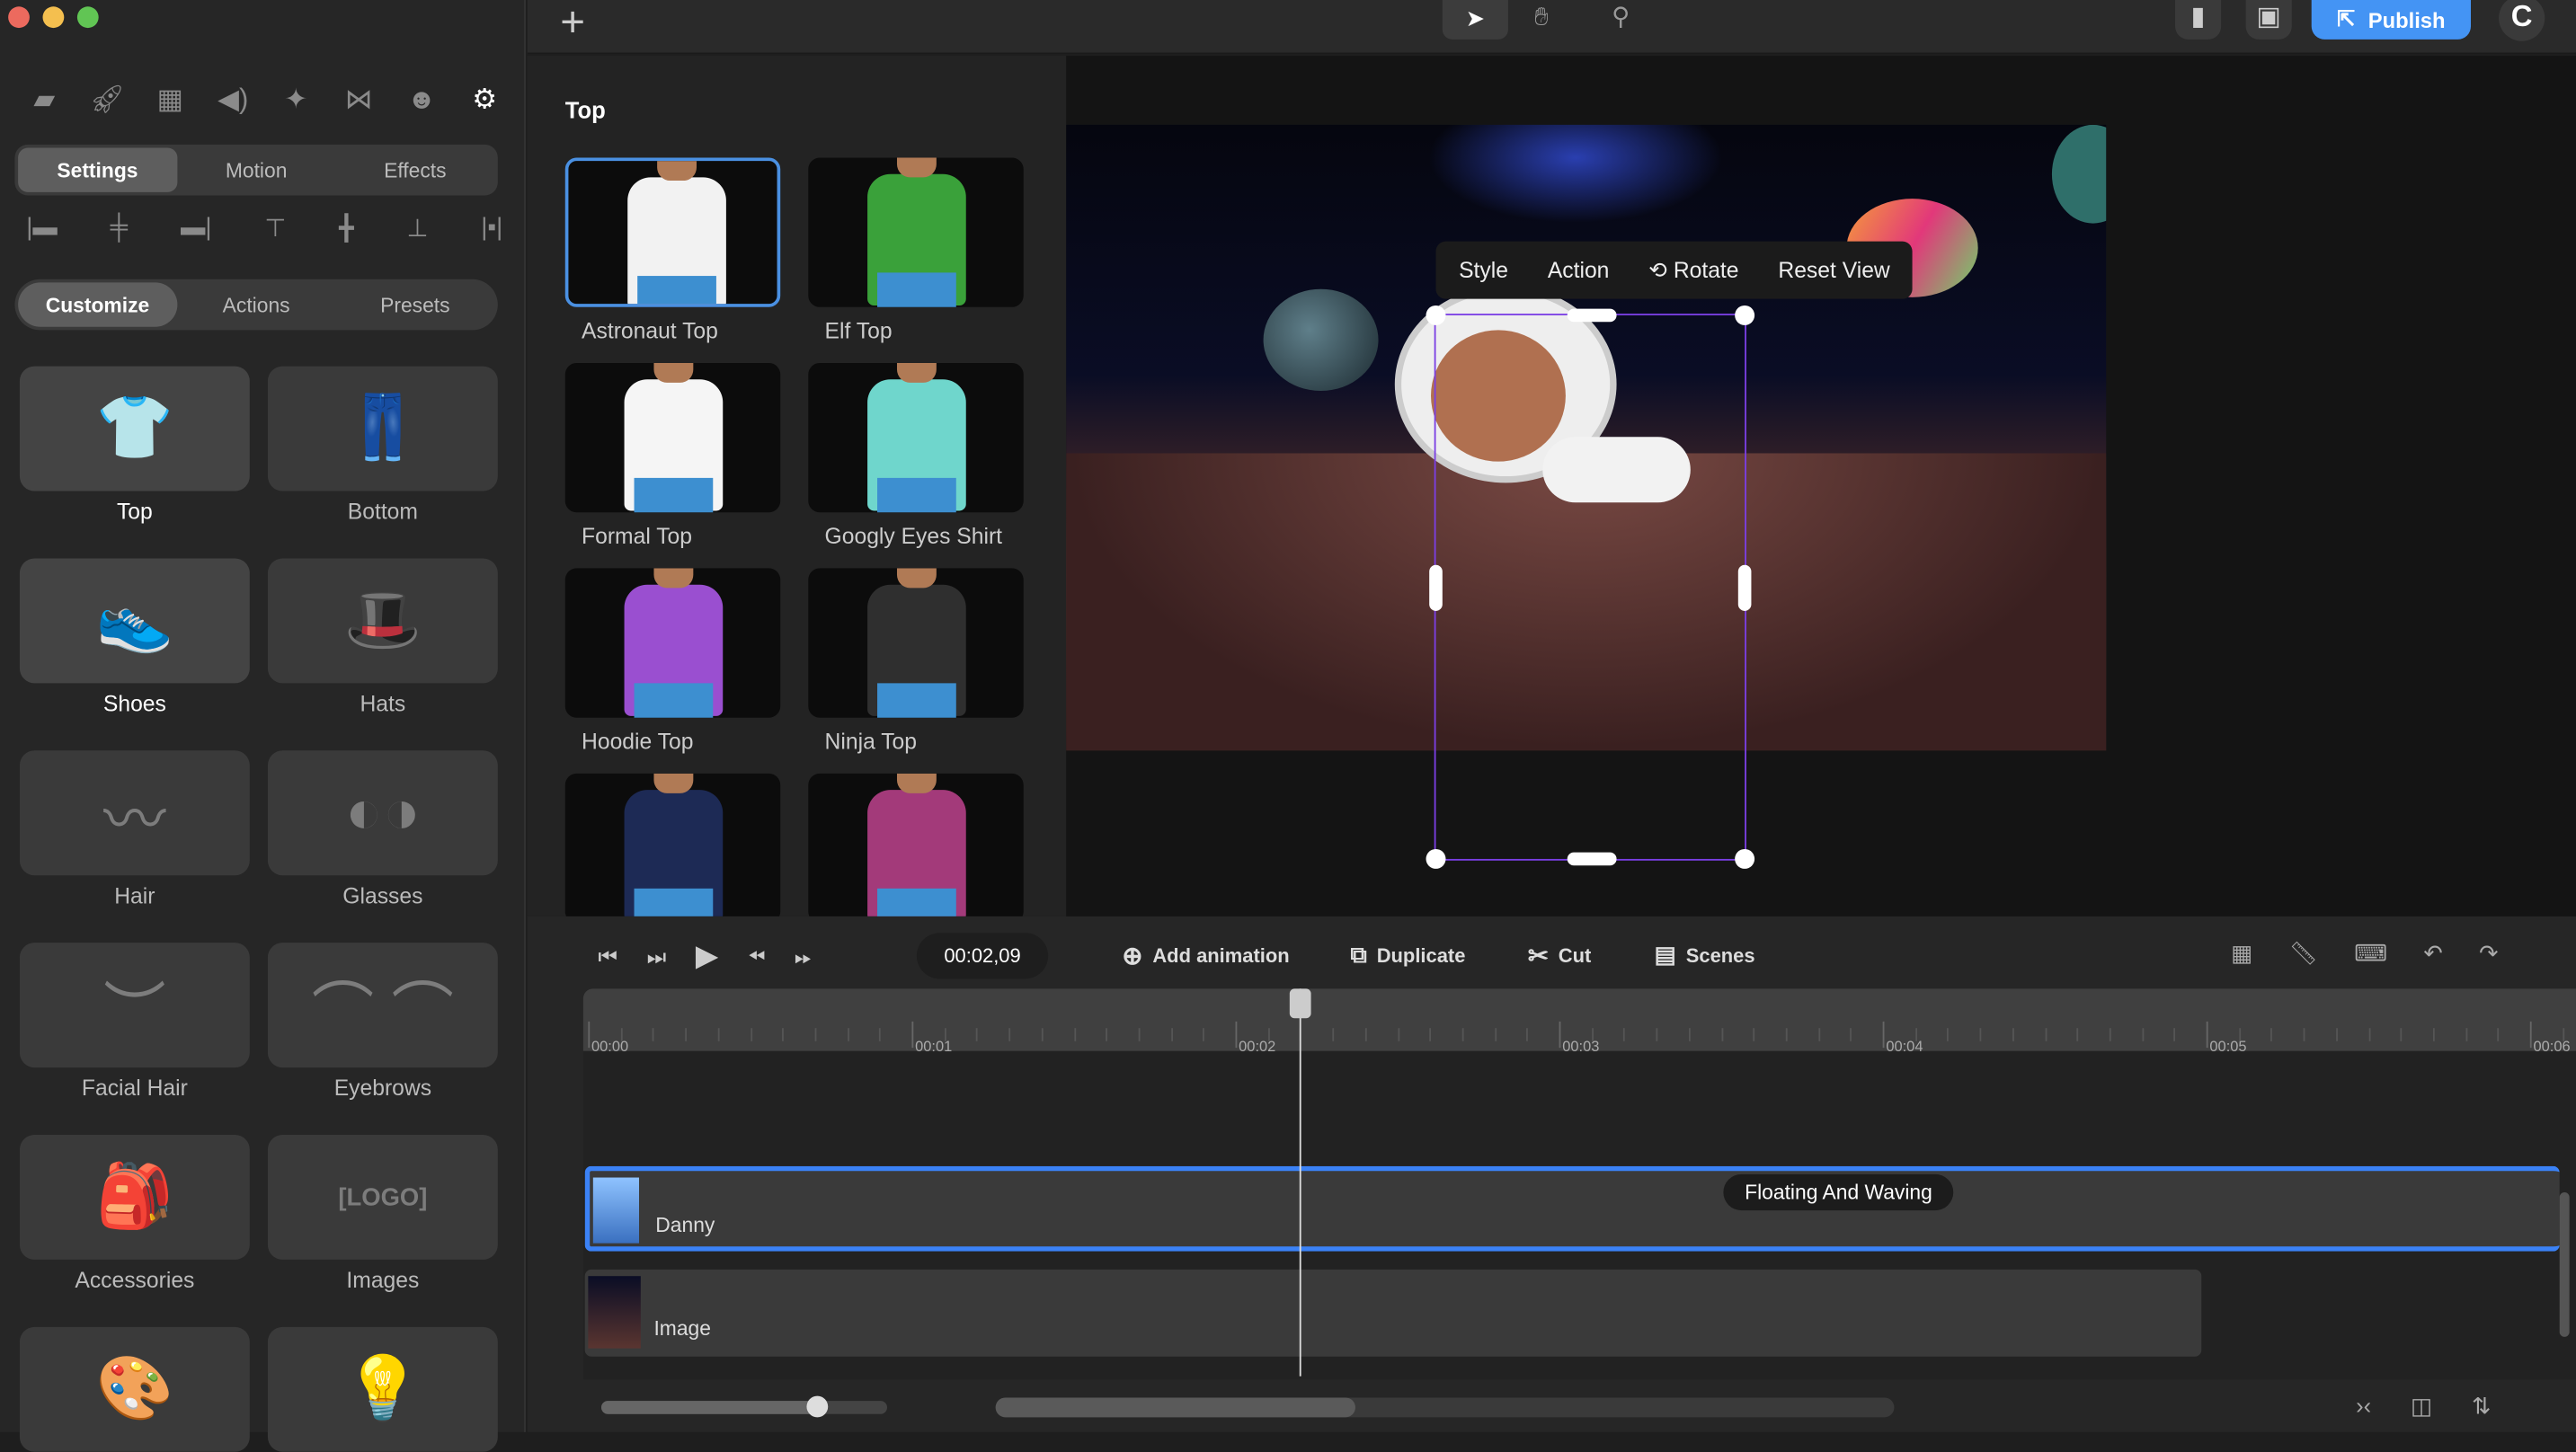  I want to click on sort-icon: ⇅, so click(2481, 1407).